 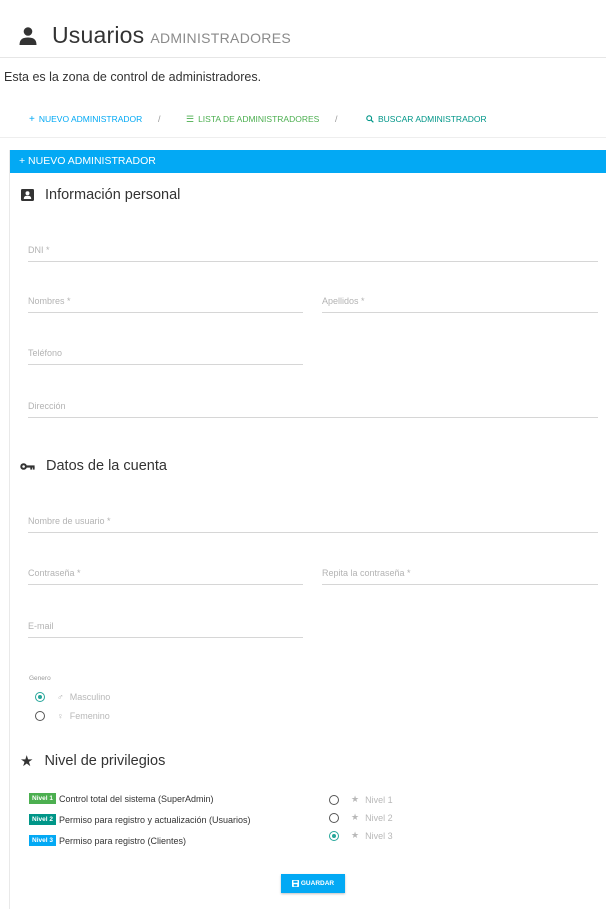 I want to click on email-input, so click(x=165, y=626).